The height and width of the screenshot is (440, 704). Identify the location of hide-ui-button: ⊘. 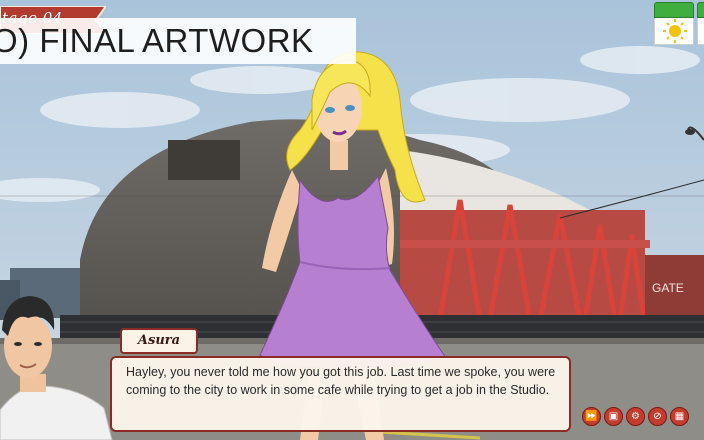
(657, 416).